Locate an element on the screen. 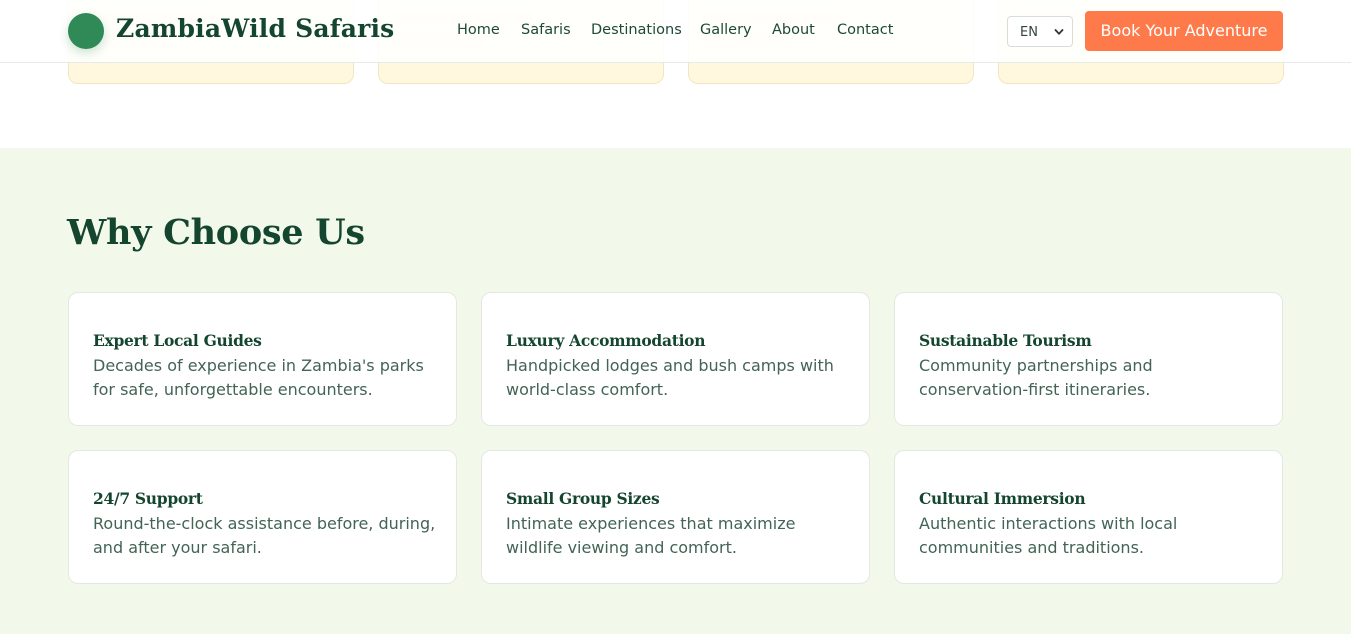 The height and width of the screenshot is (634, 1351). logo-circle-icon is located at coordinates (86, 31).